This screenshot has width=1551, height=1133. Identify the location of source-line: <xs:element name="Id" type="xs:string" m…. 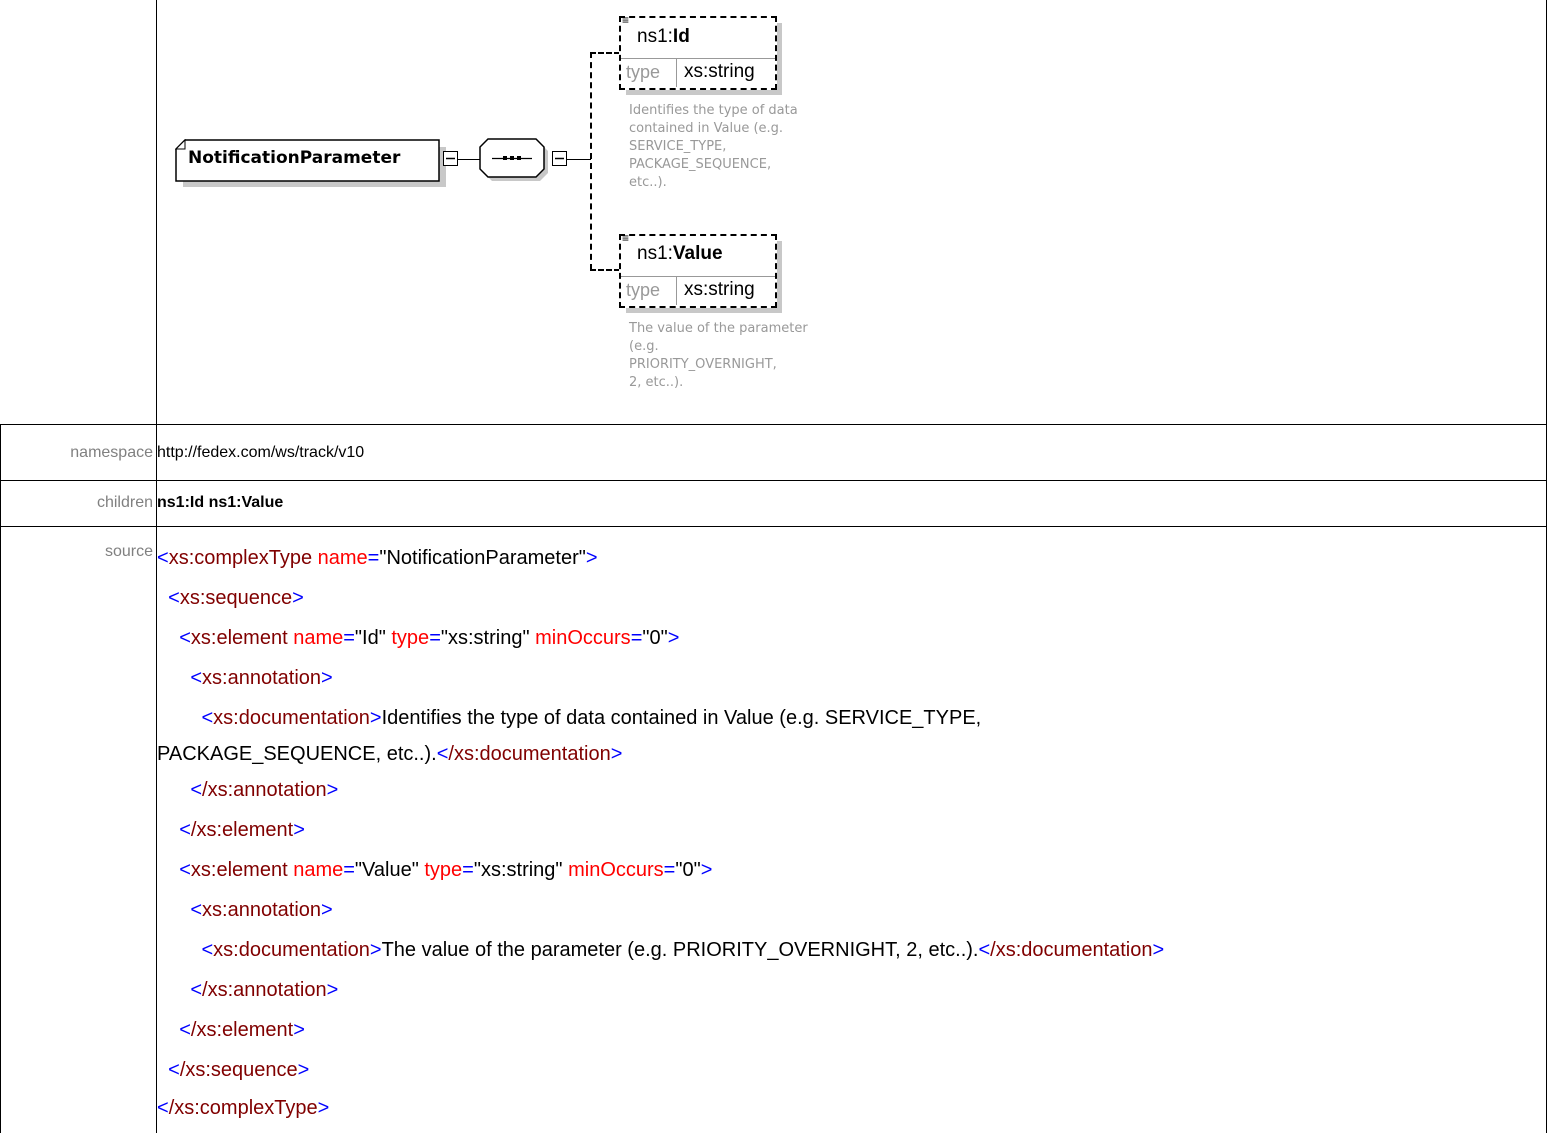
(429, 638).